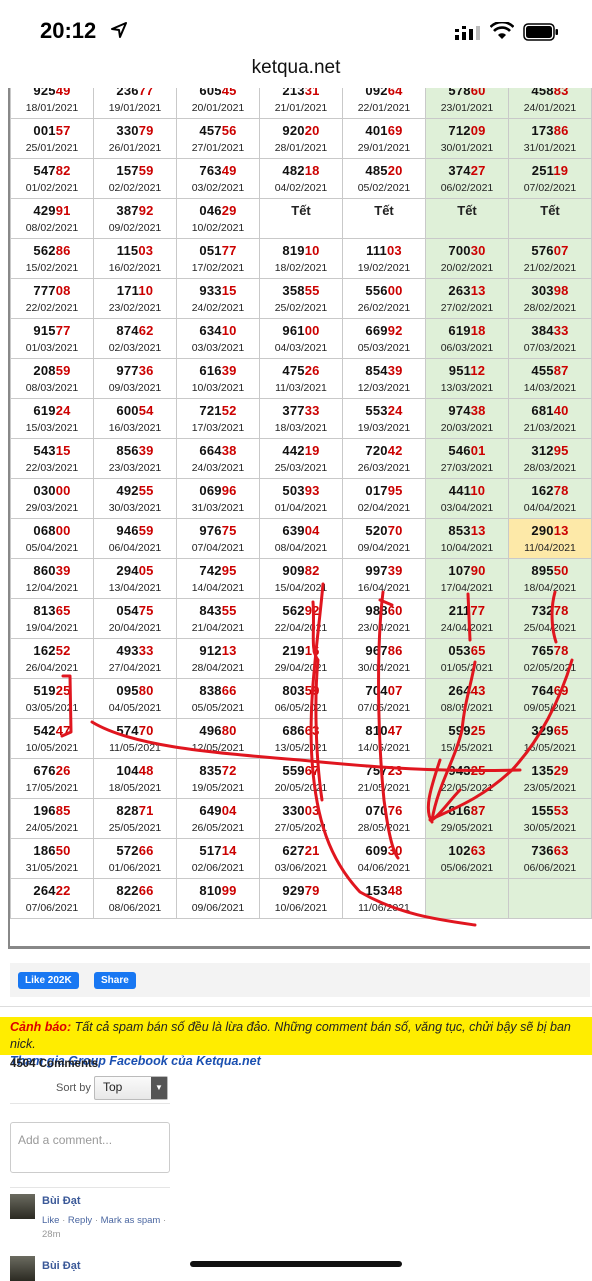 This screenshot has height=1281, width=592. Describe the element at coordinates (395, 130) in the screenshot. I see `last-two-digits: 69` at that location.